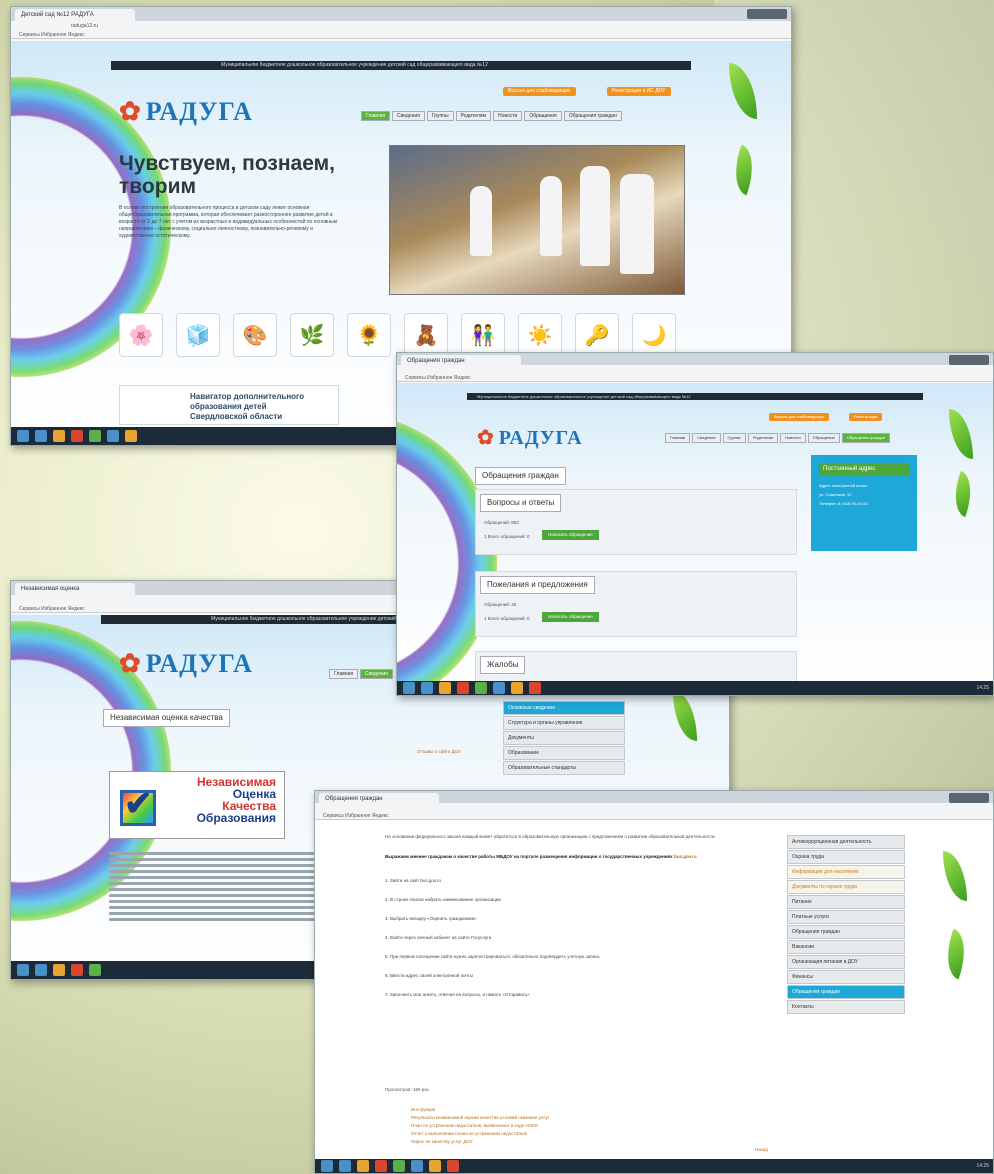 The width and height of the screenshot is (994, 1174). Describe the element at coordinates (866, 417) in the screenshot. I see `register-button: Регистрация` at that location.